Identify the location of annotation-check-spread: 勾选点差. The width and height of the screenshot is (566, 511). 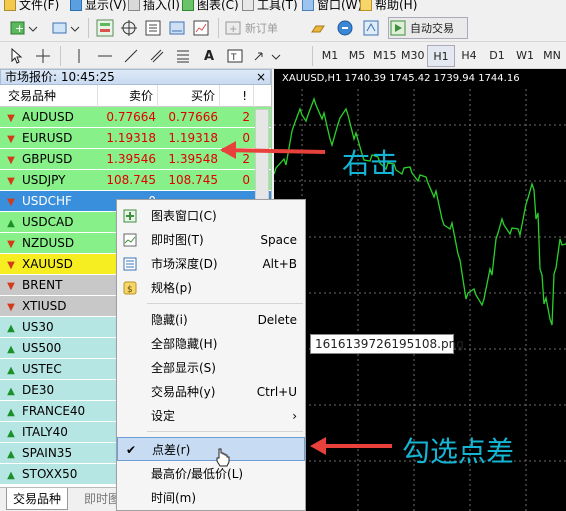
(458, 451).